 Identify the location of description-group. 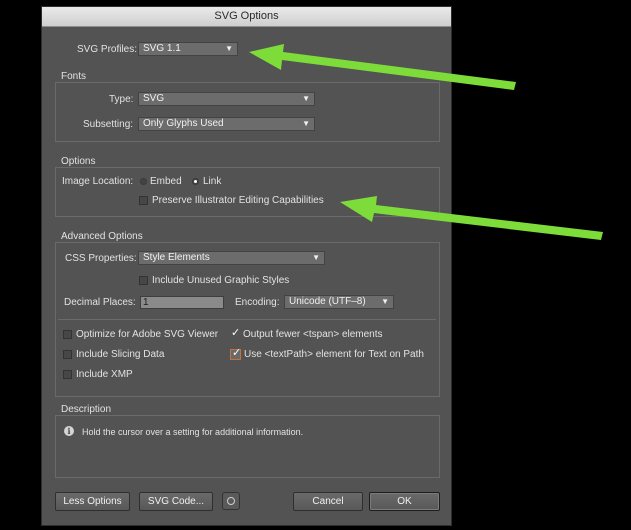
(247, 446).